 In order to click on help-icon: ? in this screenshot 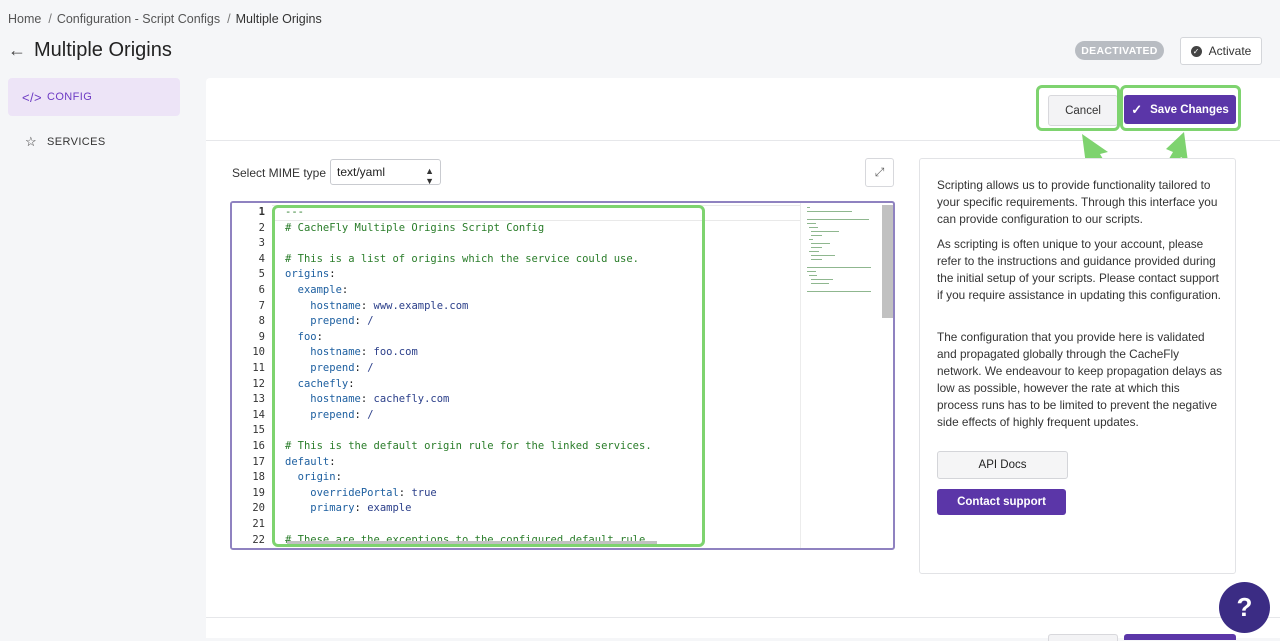, I will do `click(1244, 607)`.